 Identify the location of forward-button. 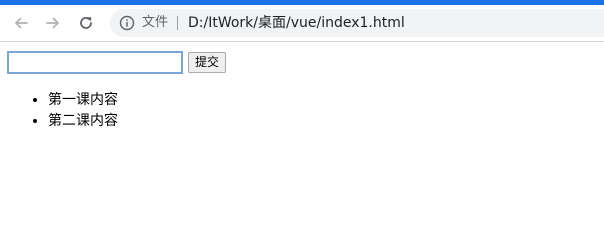
(53, 23).